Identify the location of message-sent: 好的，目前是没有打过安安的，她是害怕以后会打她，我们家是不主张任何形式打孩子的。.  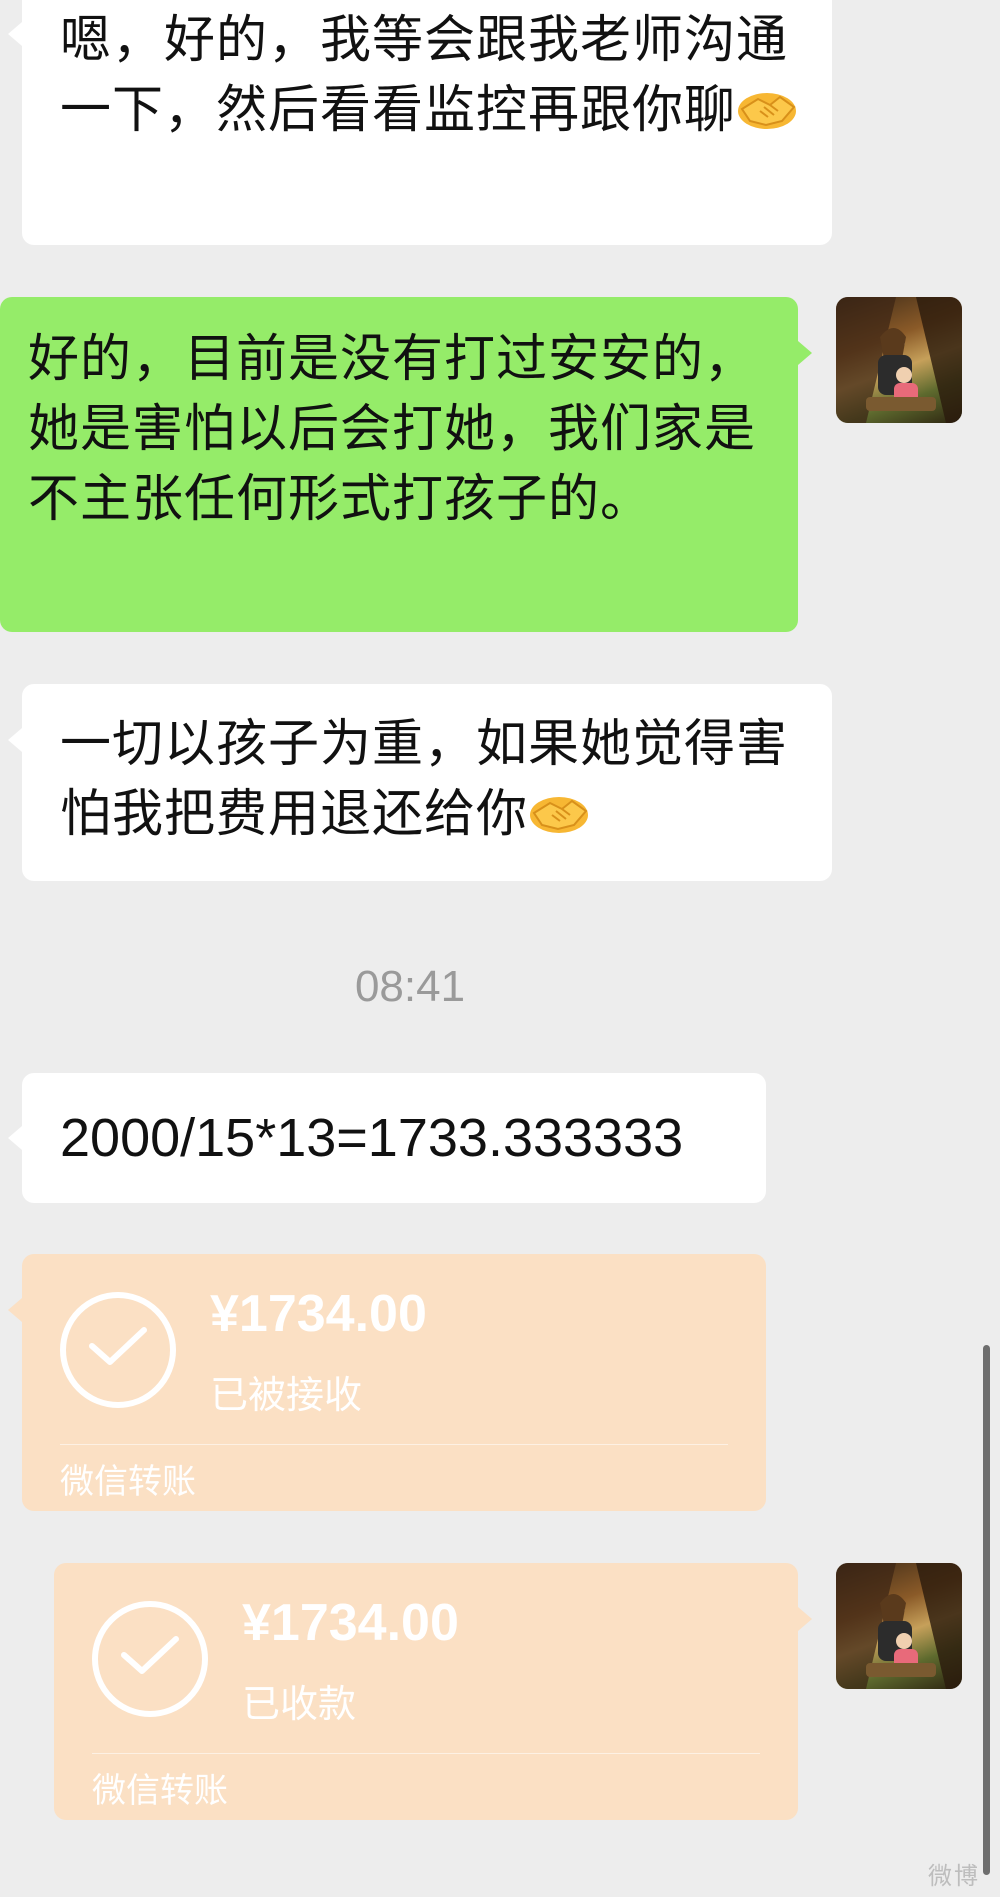
(406, 464).